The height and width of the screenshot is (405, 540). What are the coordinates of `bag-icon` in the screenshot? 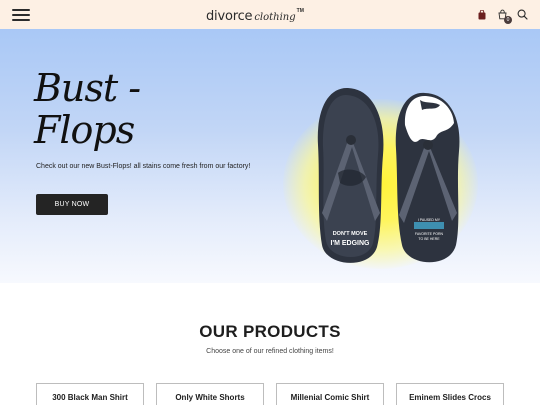 It's located at (482, 15).